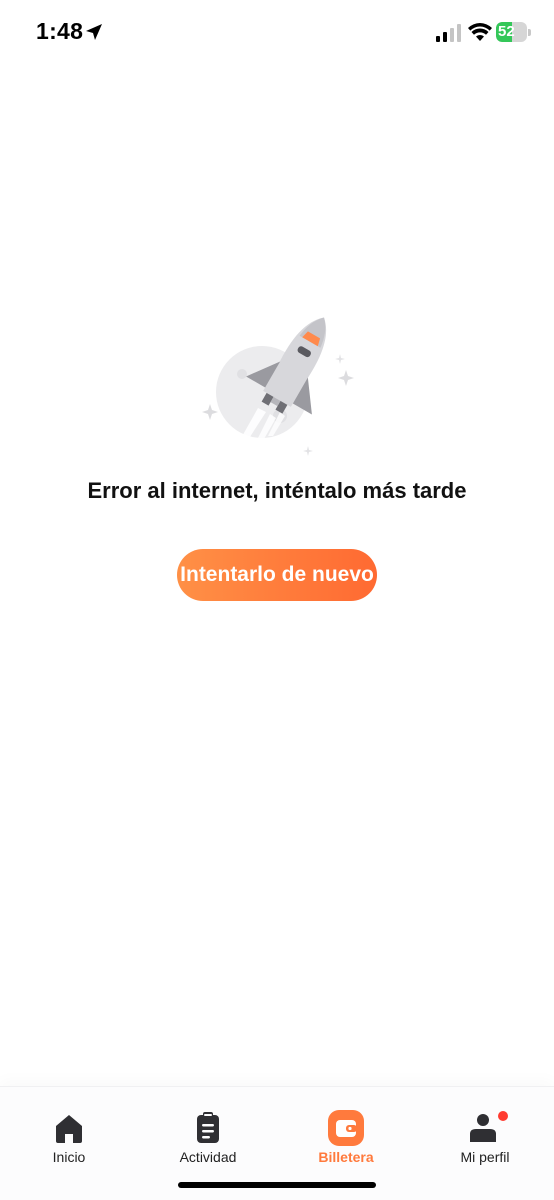 The width and height of the screenshot is (554, 1200). What do you see at coordinates (69, 1157) in the screenshot?
I see `tab-label-inicio: Inicio` at bounding box center [69, 1157].